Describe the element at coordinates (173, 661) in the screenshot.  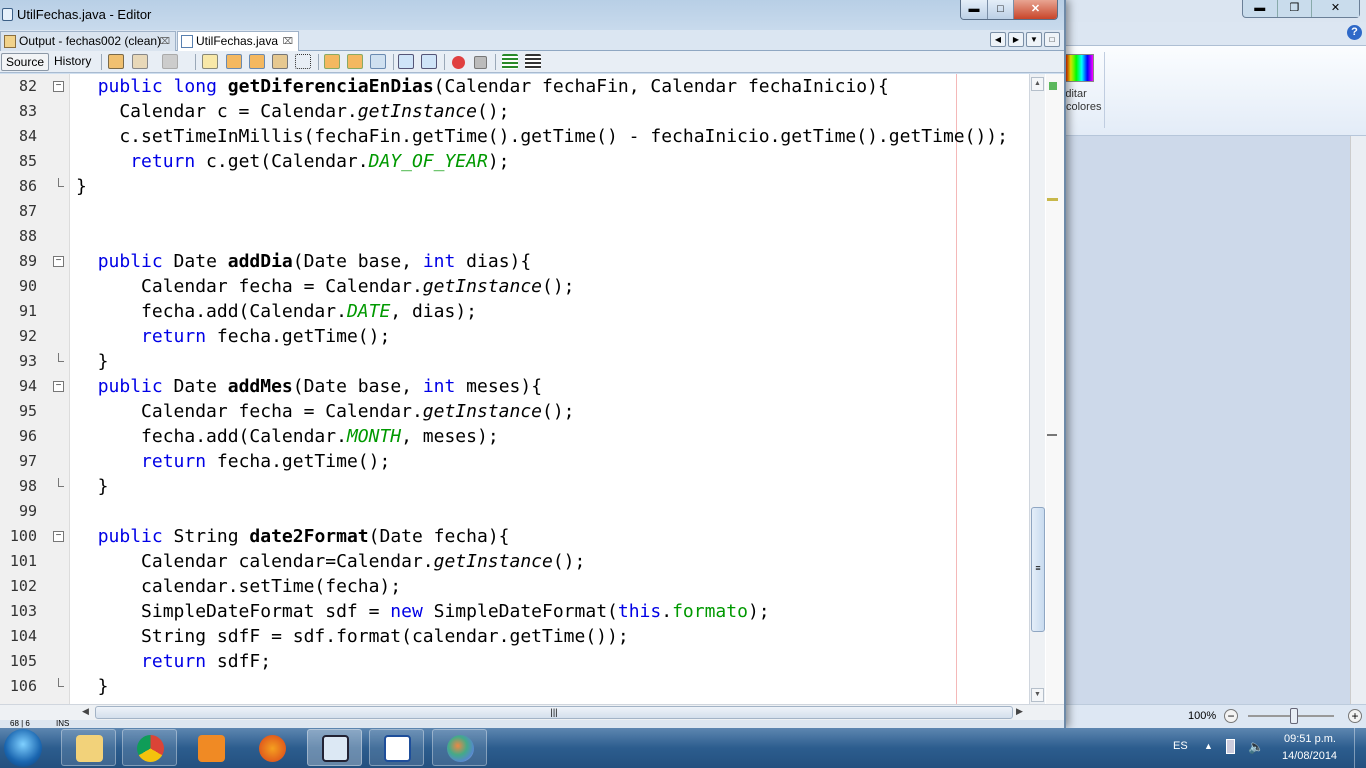
I see `code-line: return sdfF;` at that location.